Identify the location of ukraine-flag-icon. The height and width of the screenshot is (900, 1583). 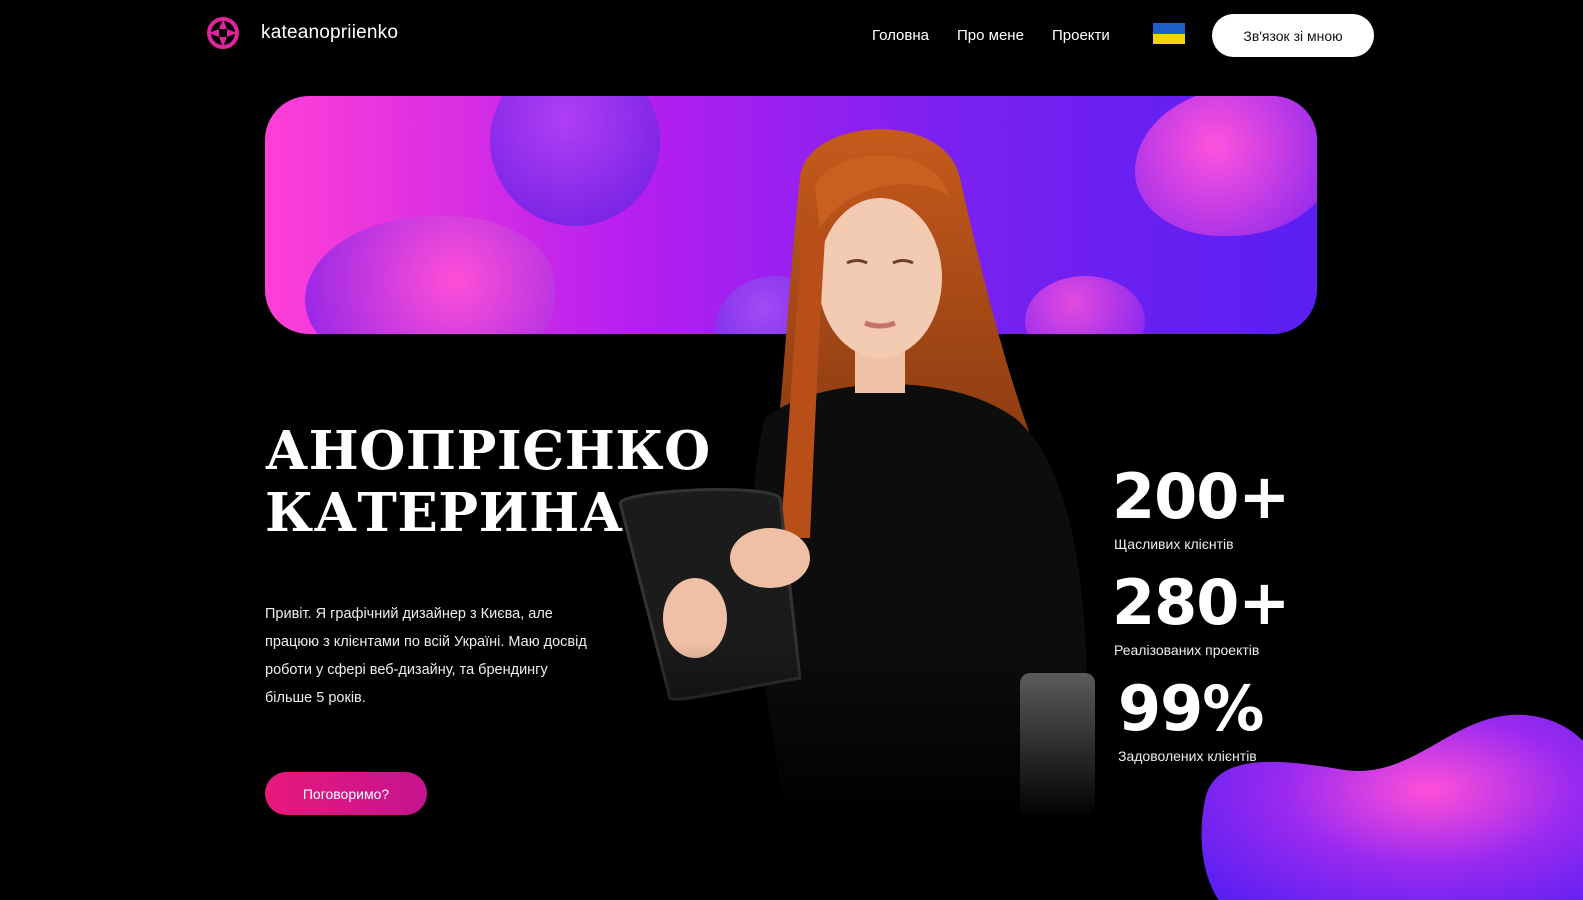
(1169, 33).